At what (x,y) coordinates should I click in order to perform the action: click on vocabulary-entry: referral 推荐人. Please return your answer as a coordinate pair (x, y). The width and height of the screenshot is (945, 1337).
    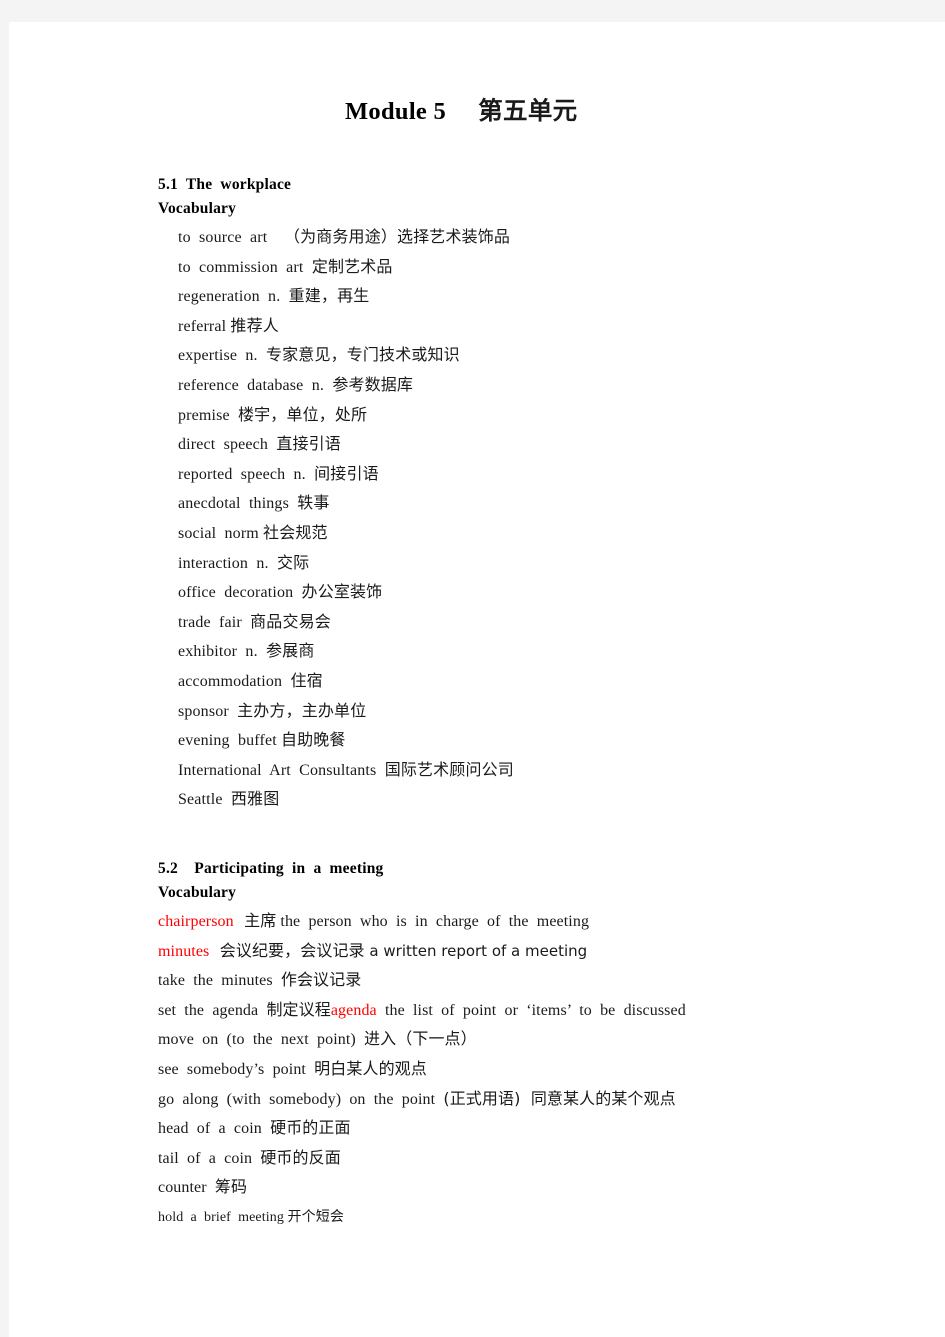
    Looking at the image, I should click on (513, 327).